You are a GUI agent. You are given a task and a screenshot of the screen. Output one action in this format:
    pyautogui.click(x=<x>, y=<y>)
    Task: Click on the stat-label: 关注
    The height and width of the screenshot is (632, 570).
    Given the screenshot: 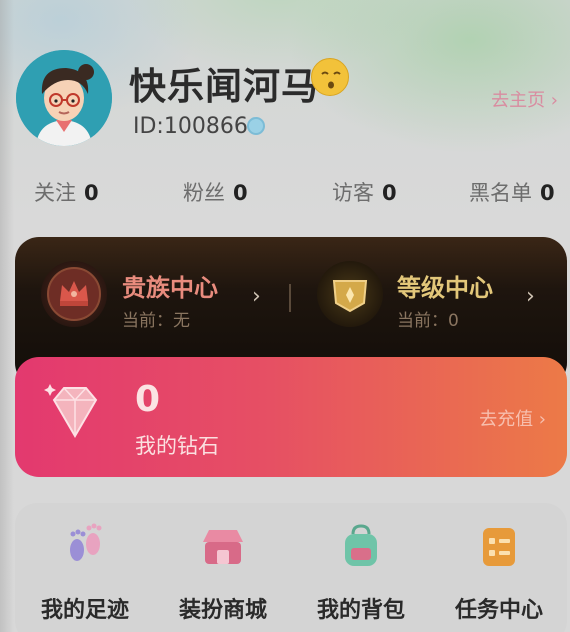 What is the action you would take?
    pyautogui.click(x=55, y=193)
    